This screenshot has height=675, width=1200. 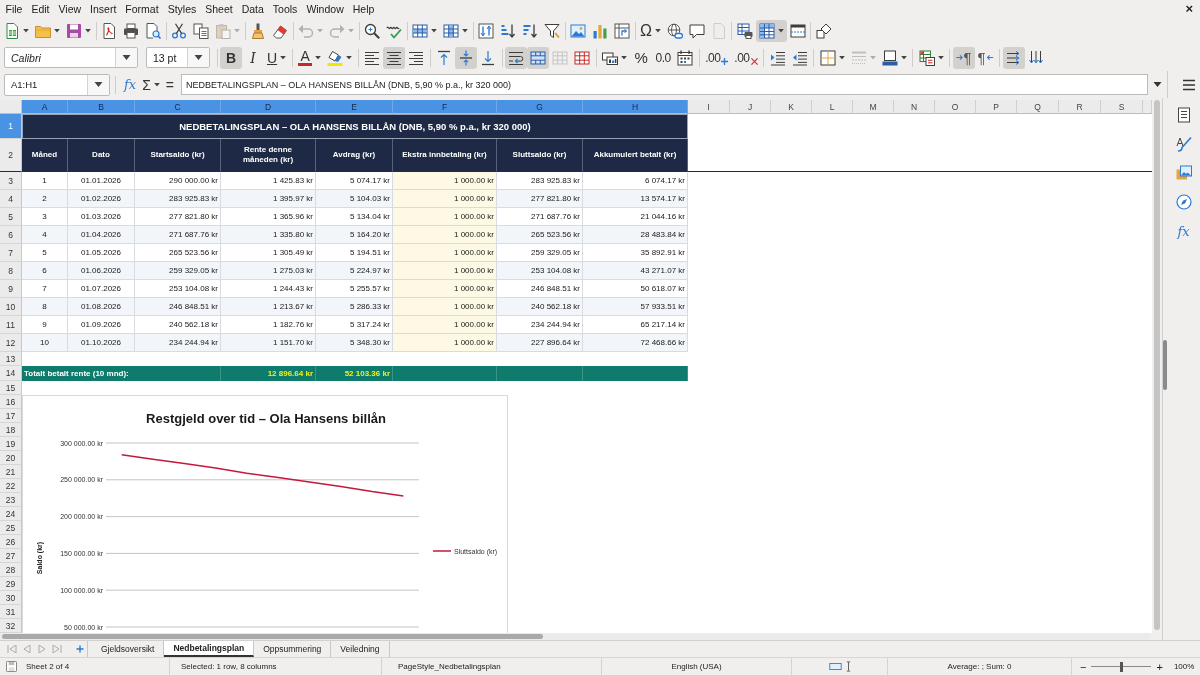 What do you see at coordinates (985, 57) in the screenshot?
I see `rtl-button: ¶` at bounding box center [985, 57].